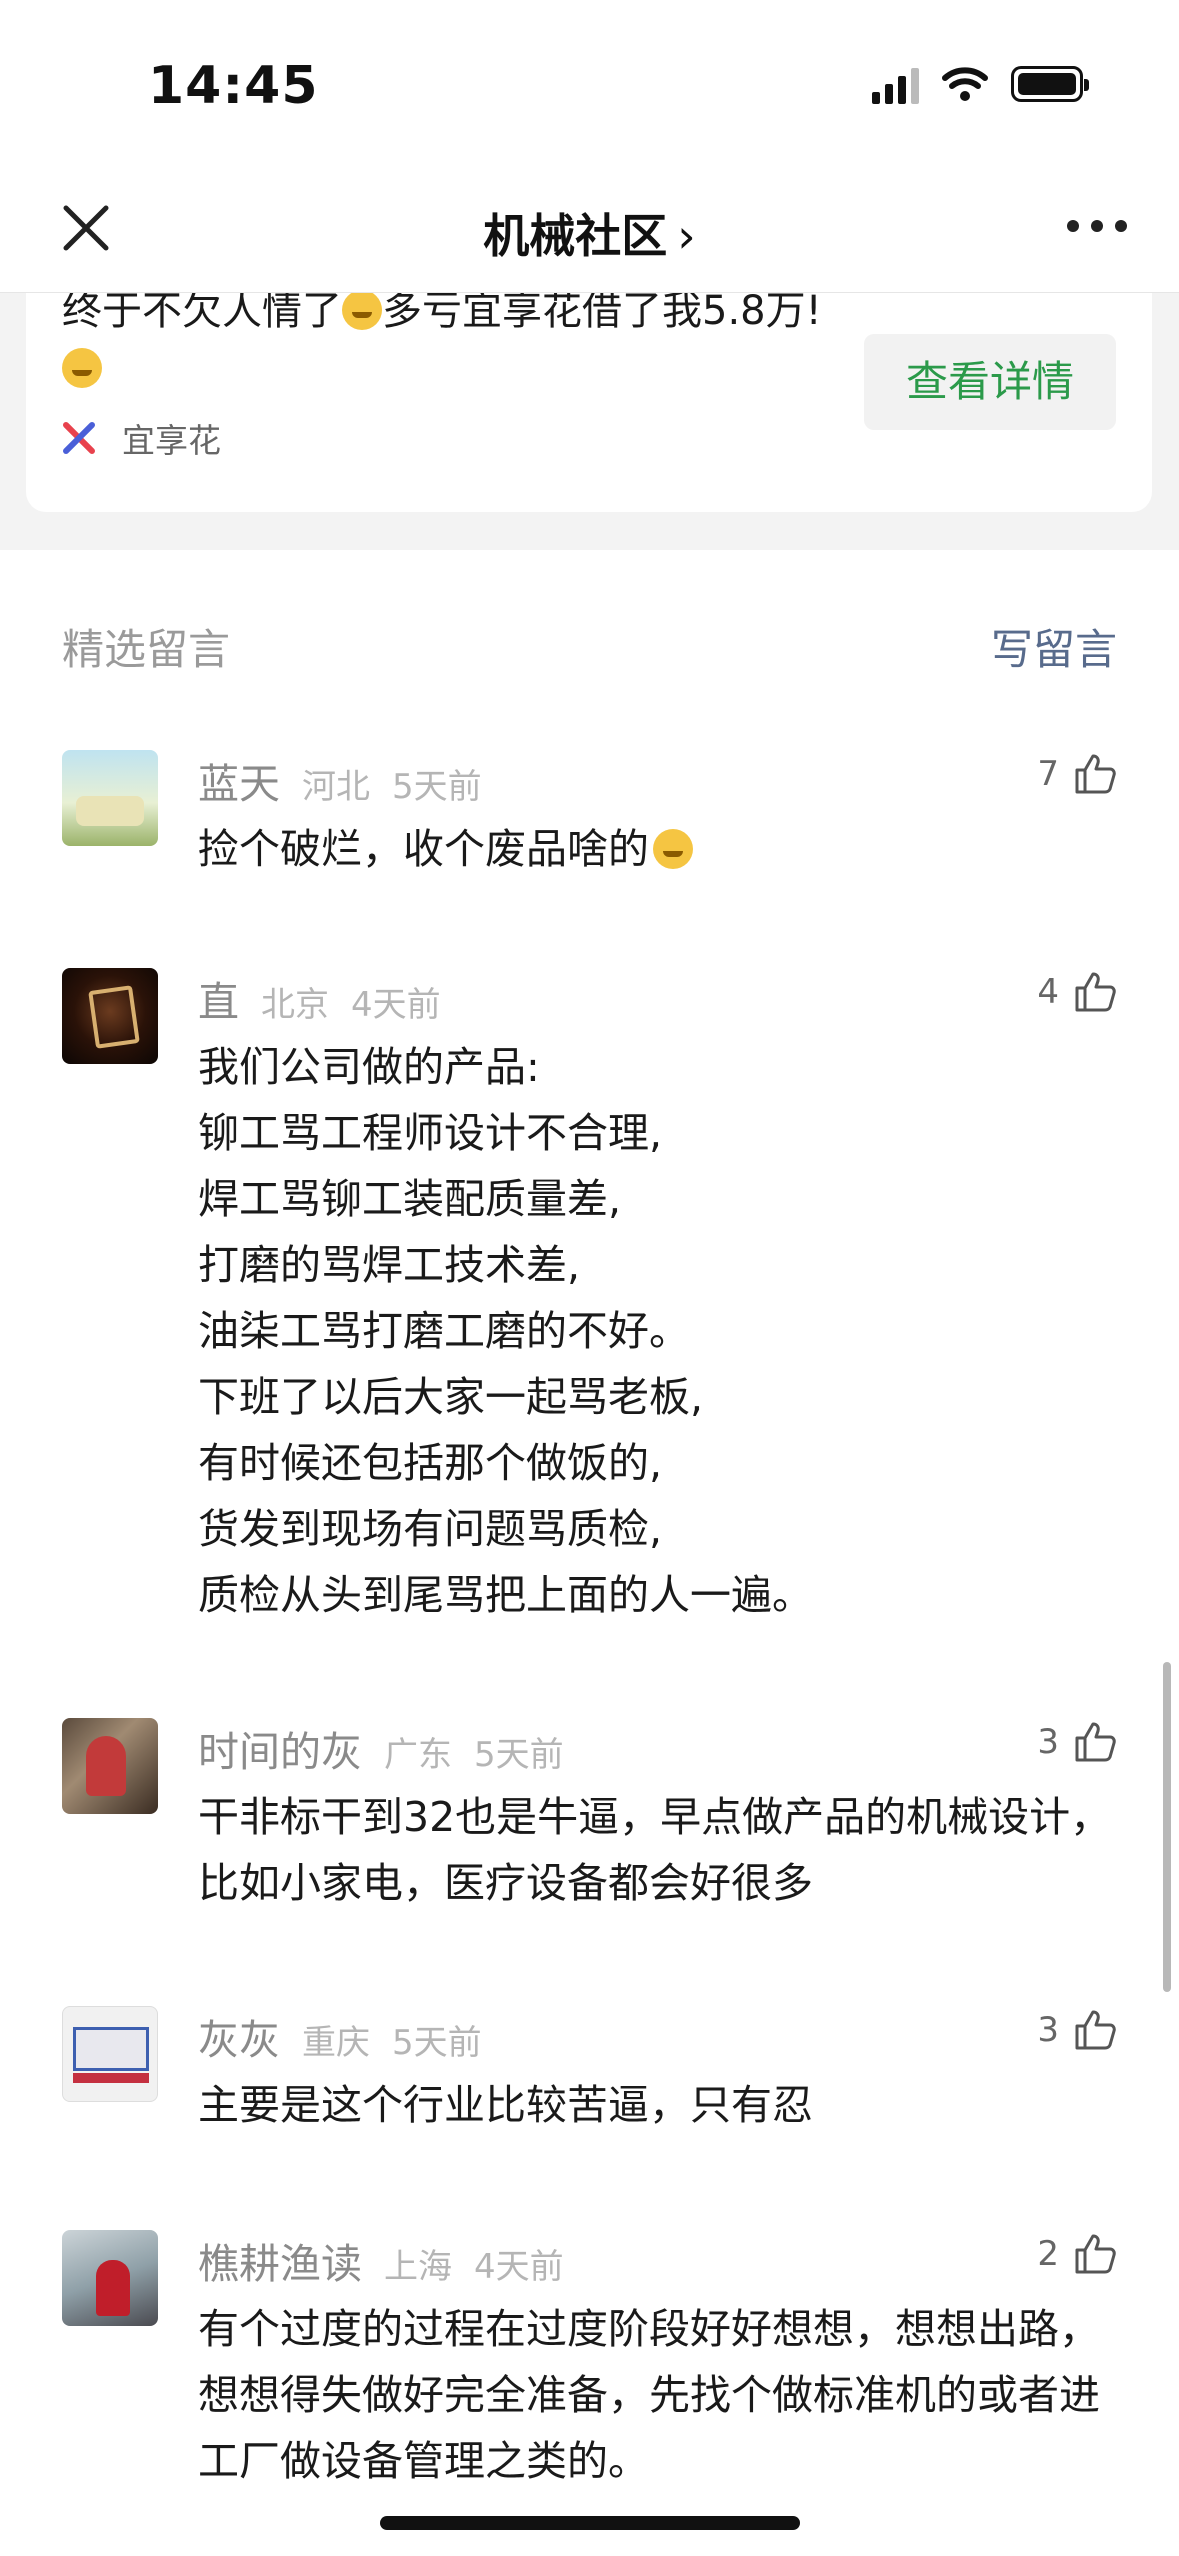 Image resolution: width=1179 pixels, height=2556 pixels. What do you see at coordinates (336, 787) in the screenshot?
I see `comment-location: 河北` at bounding box center [336, 787].